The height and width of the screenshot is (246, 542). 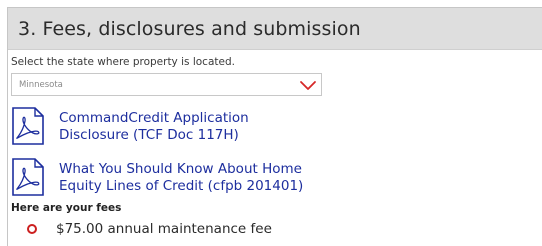 What do you see at coordinates (189, 28) in the screenshot?
I see `section-title: 3. Fees, disclosures and submission` at bounding box center [189, 28].